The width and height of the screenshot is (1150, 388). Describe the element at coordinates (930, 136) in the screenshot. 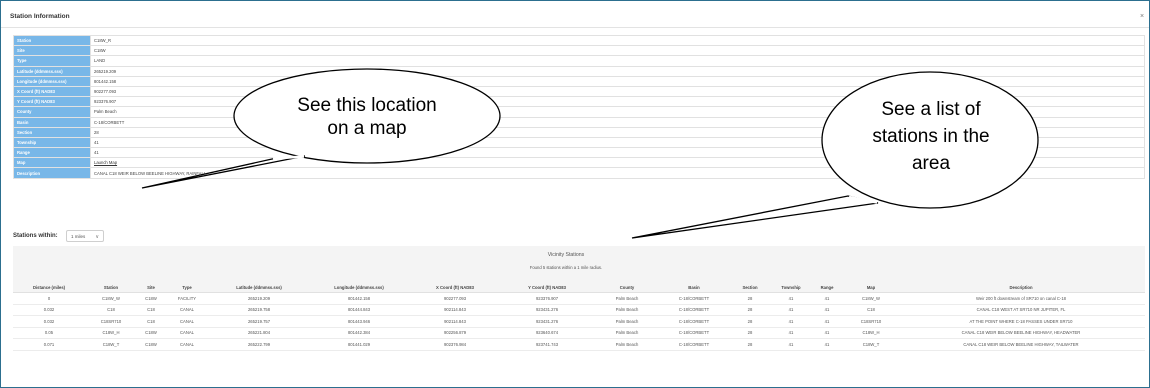

I see `list-callout-line-2: stations in the` at that location.